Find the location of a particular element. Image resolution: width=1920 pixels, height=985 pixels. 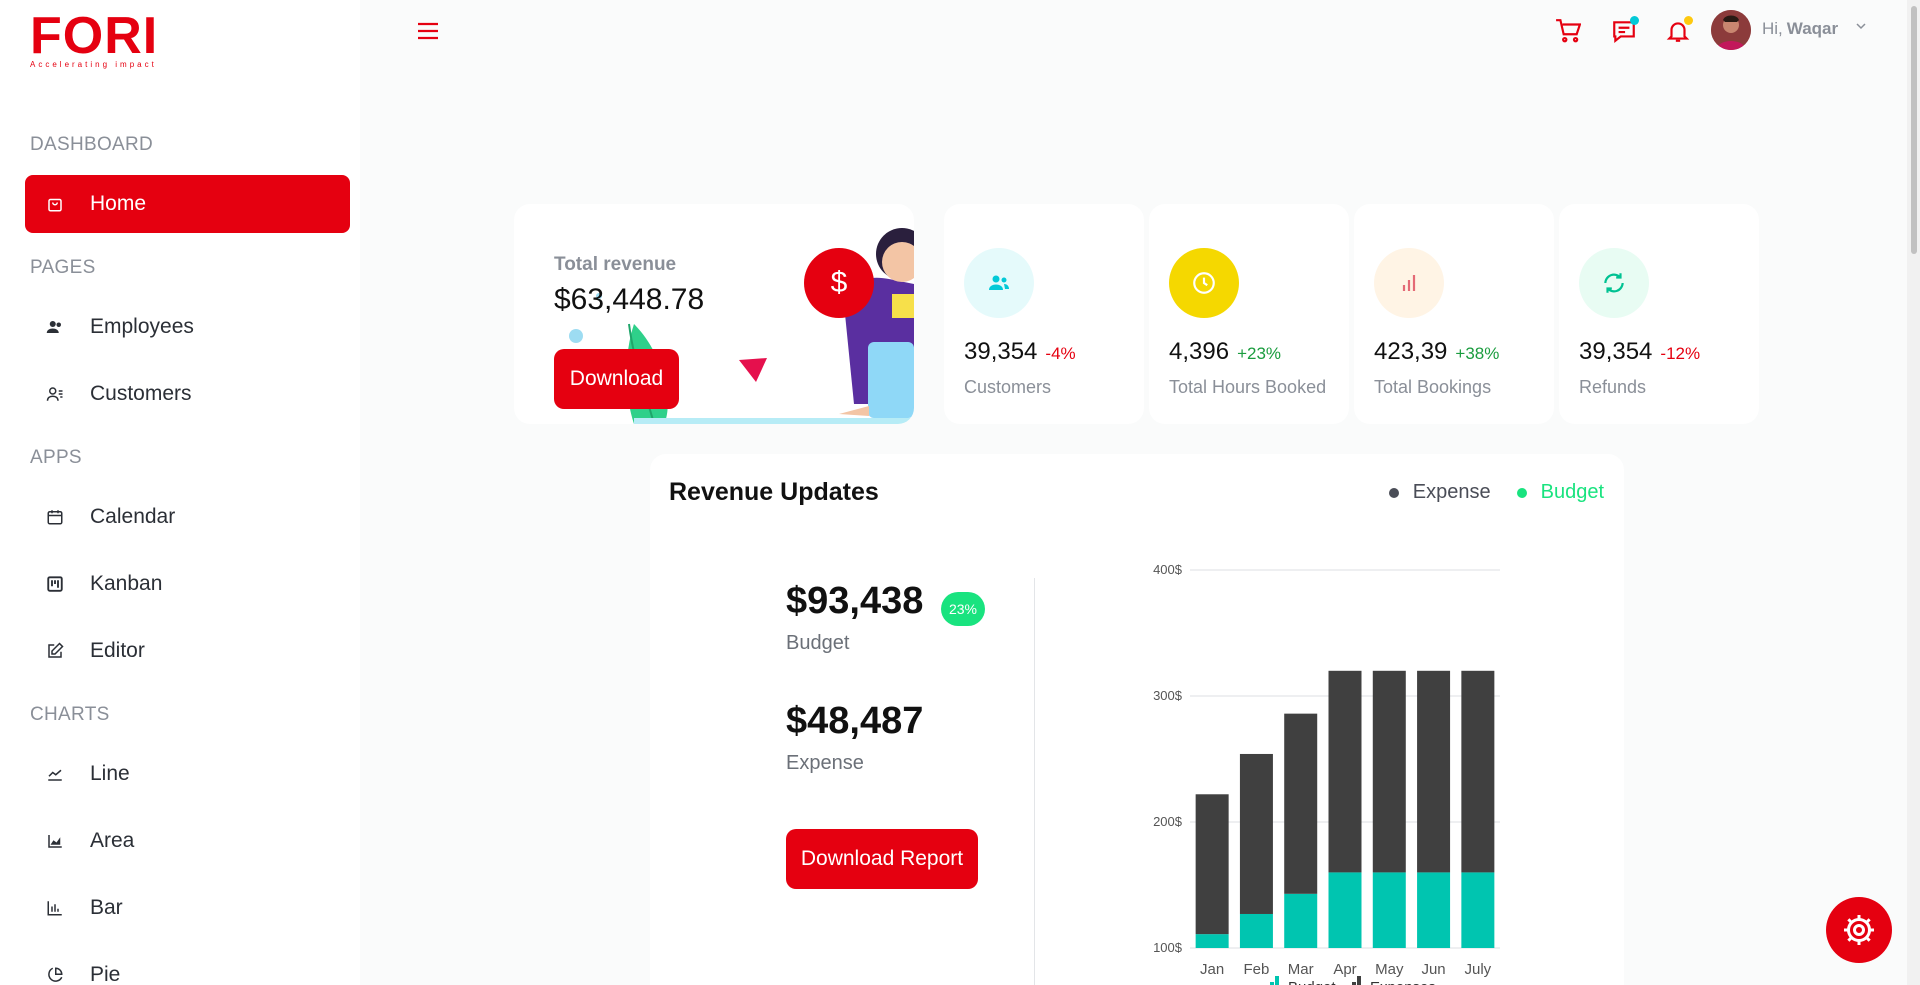

x-tick-label: May is located at coordinates (1389, 969).